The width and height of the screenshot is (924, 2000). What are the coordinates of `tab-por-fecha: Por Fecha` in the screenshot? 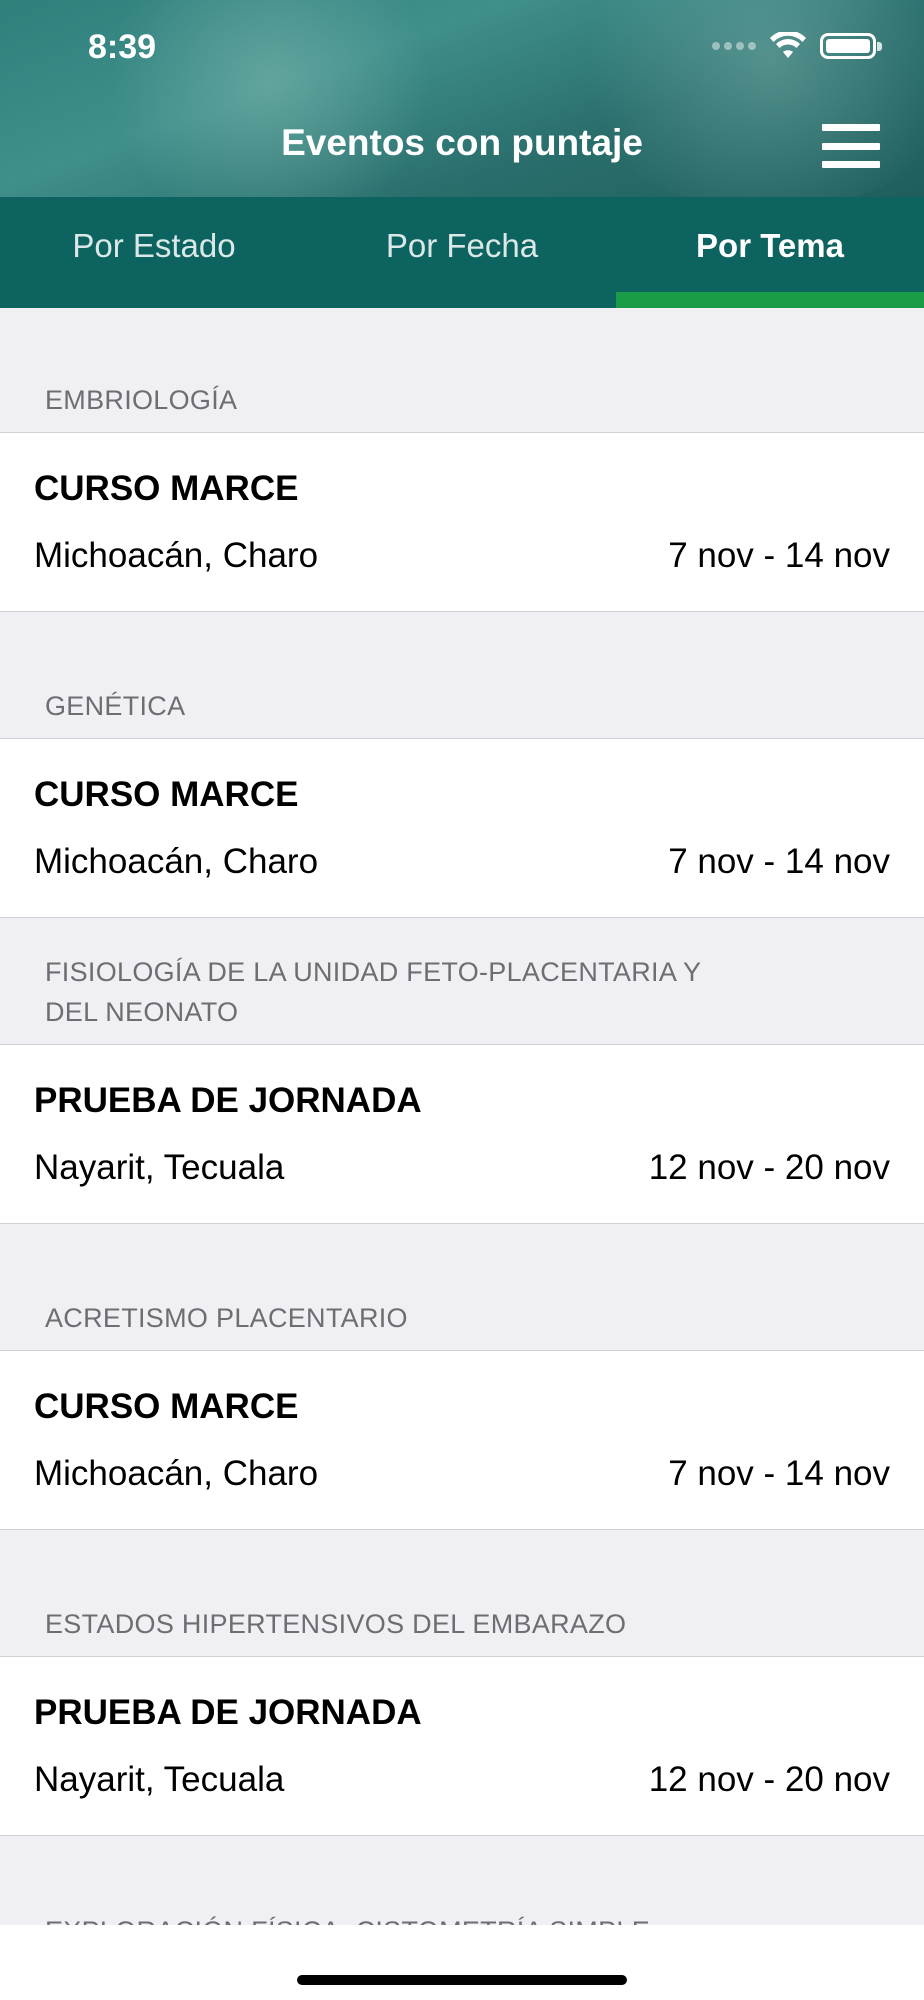 It's located at (462, 252).